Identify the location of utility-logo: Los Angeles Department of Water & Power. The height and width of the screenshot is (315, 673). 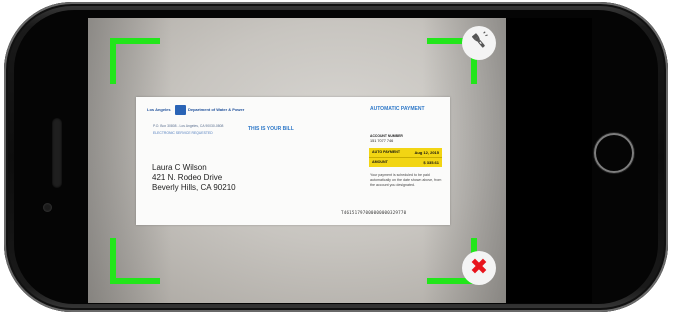
(195, 111).